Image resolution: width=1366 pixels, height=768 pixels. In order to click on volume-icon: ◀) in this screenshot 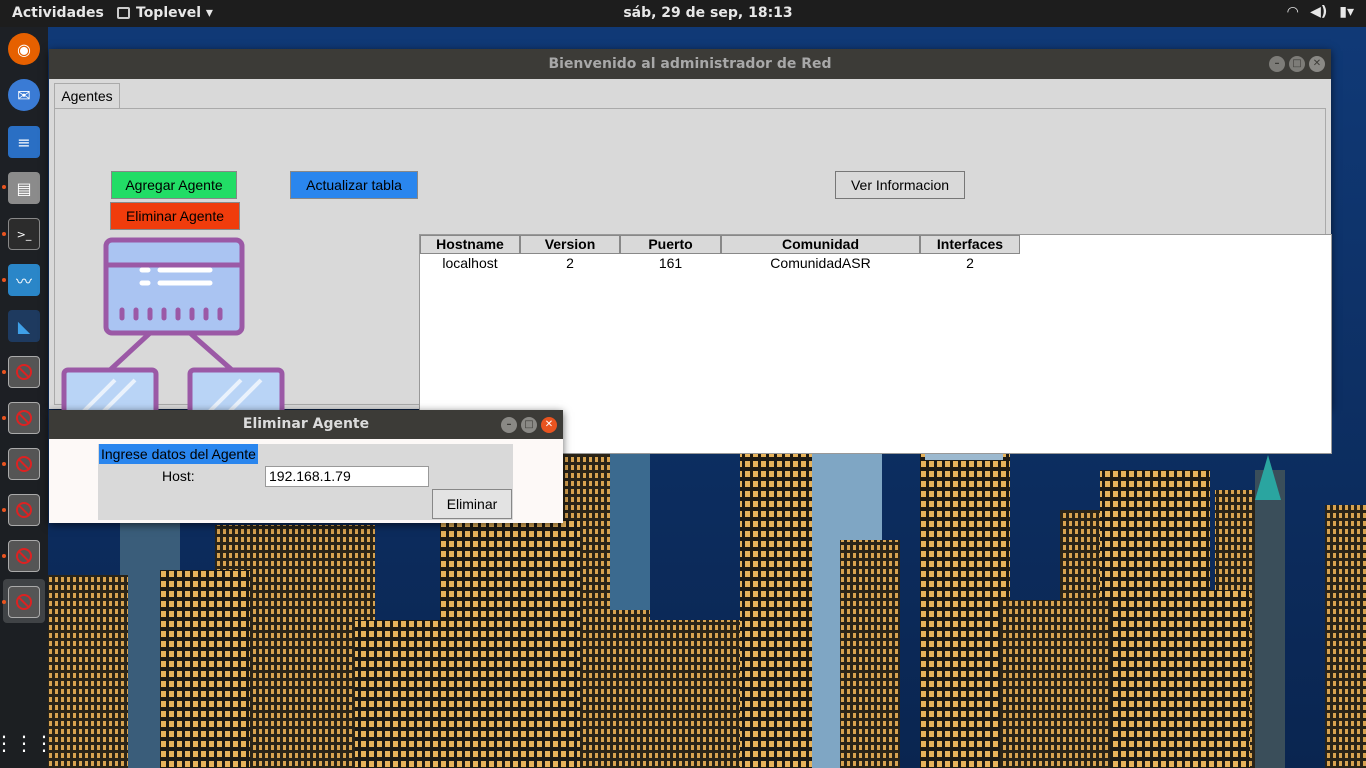, I will do `click(1319, 12)`.